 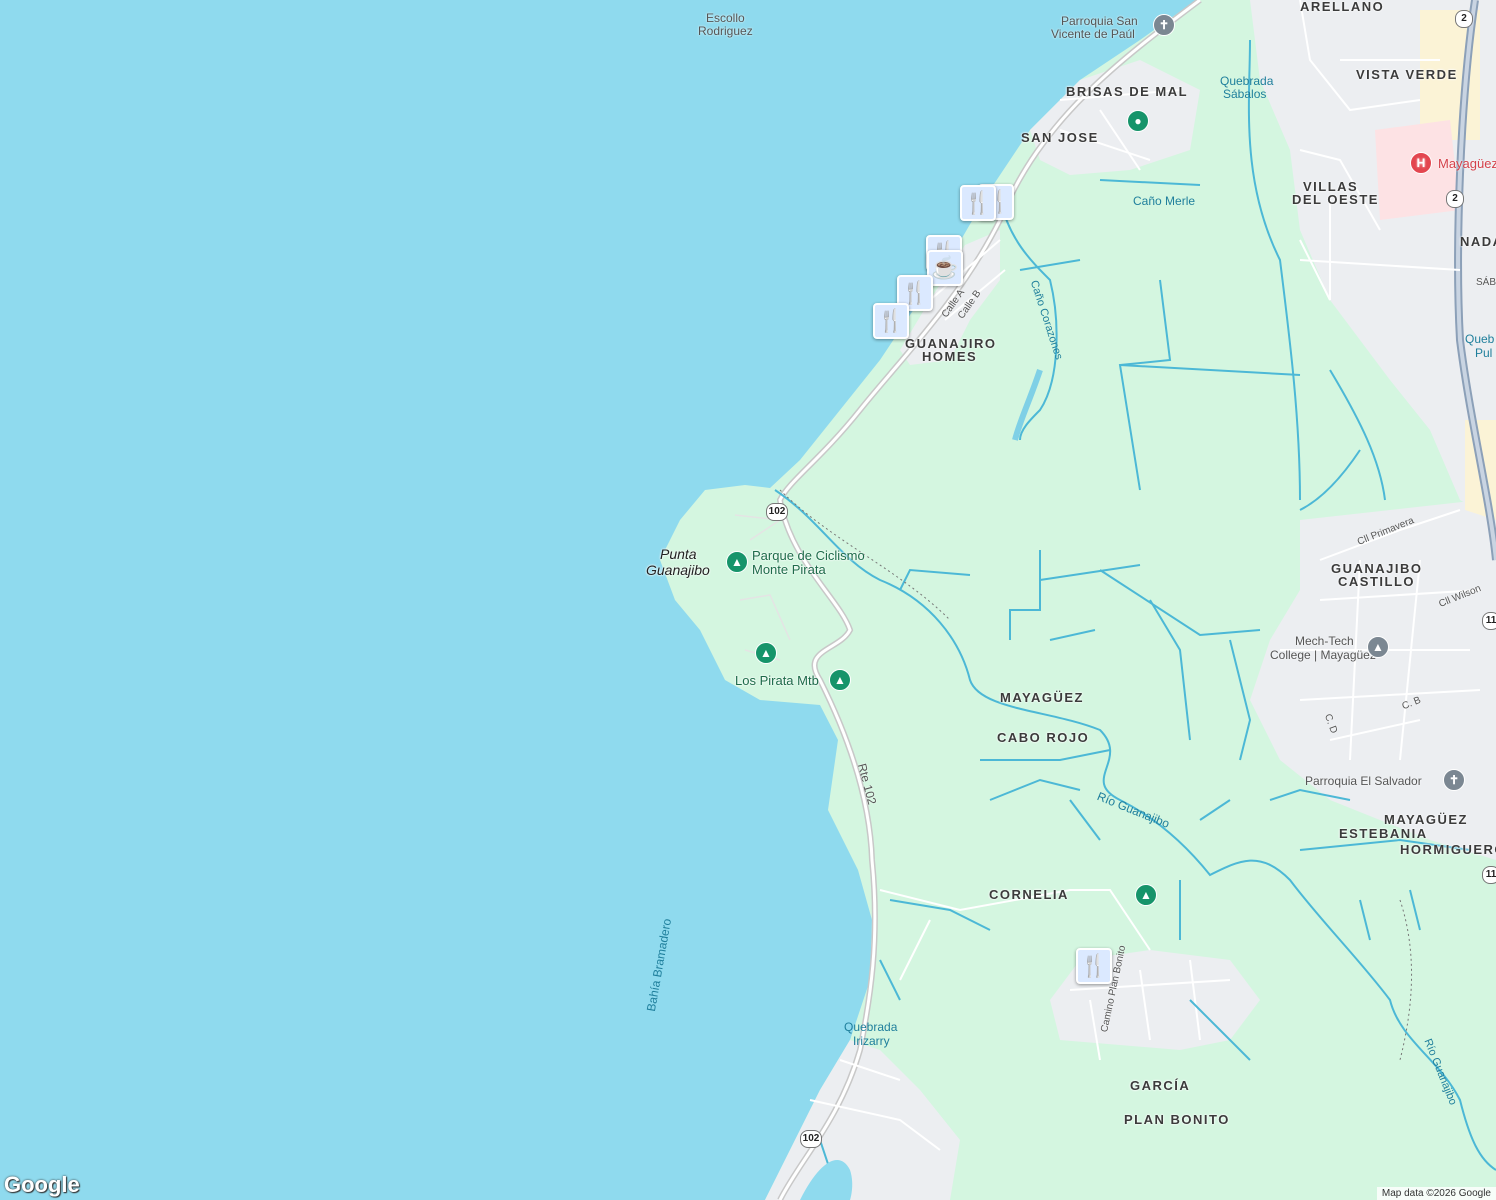 I want to click on poi-label-parque-ciclismo: Parque de Ciclismo, so click(x=808, y=556).